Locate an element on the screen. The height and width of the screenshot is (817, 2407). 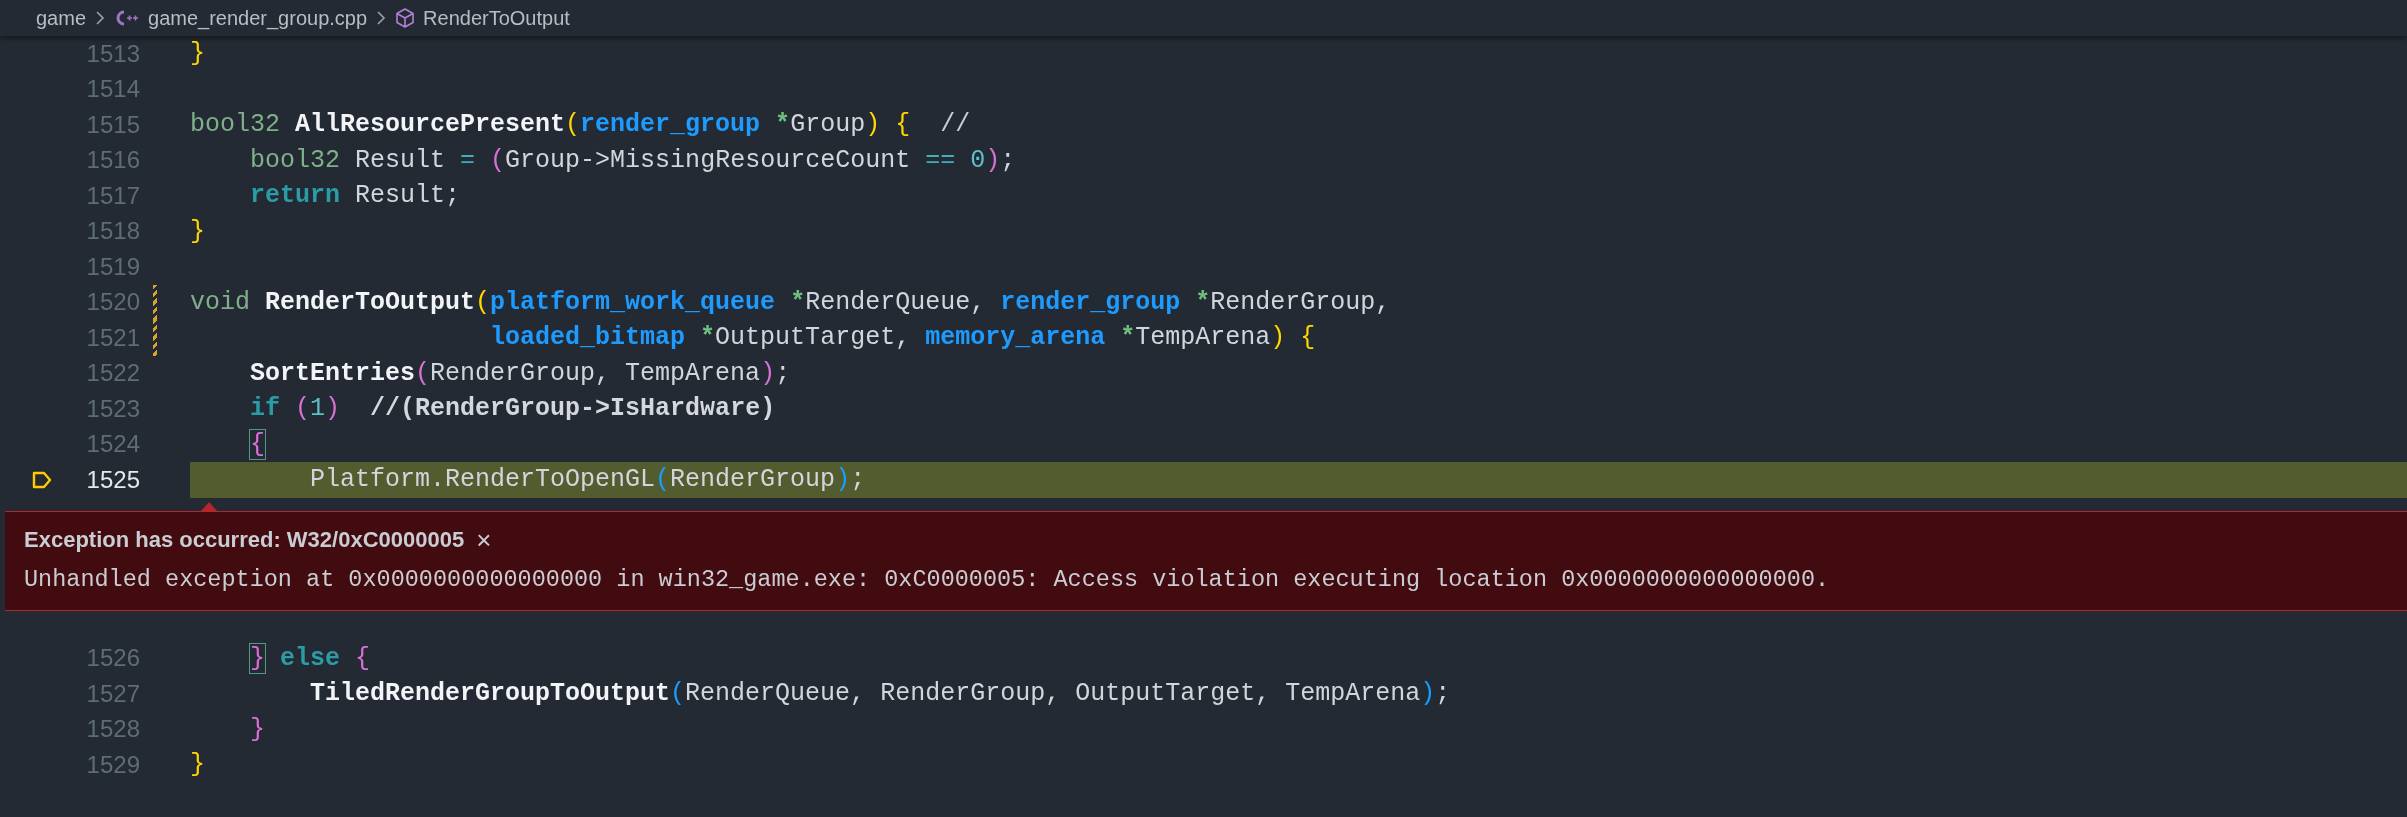
line-number: 1519 is located at coordinates (113, 266).